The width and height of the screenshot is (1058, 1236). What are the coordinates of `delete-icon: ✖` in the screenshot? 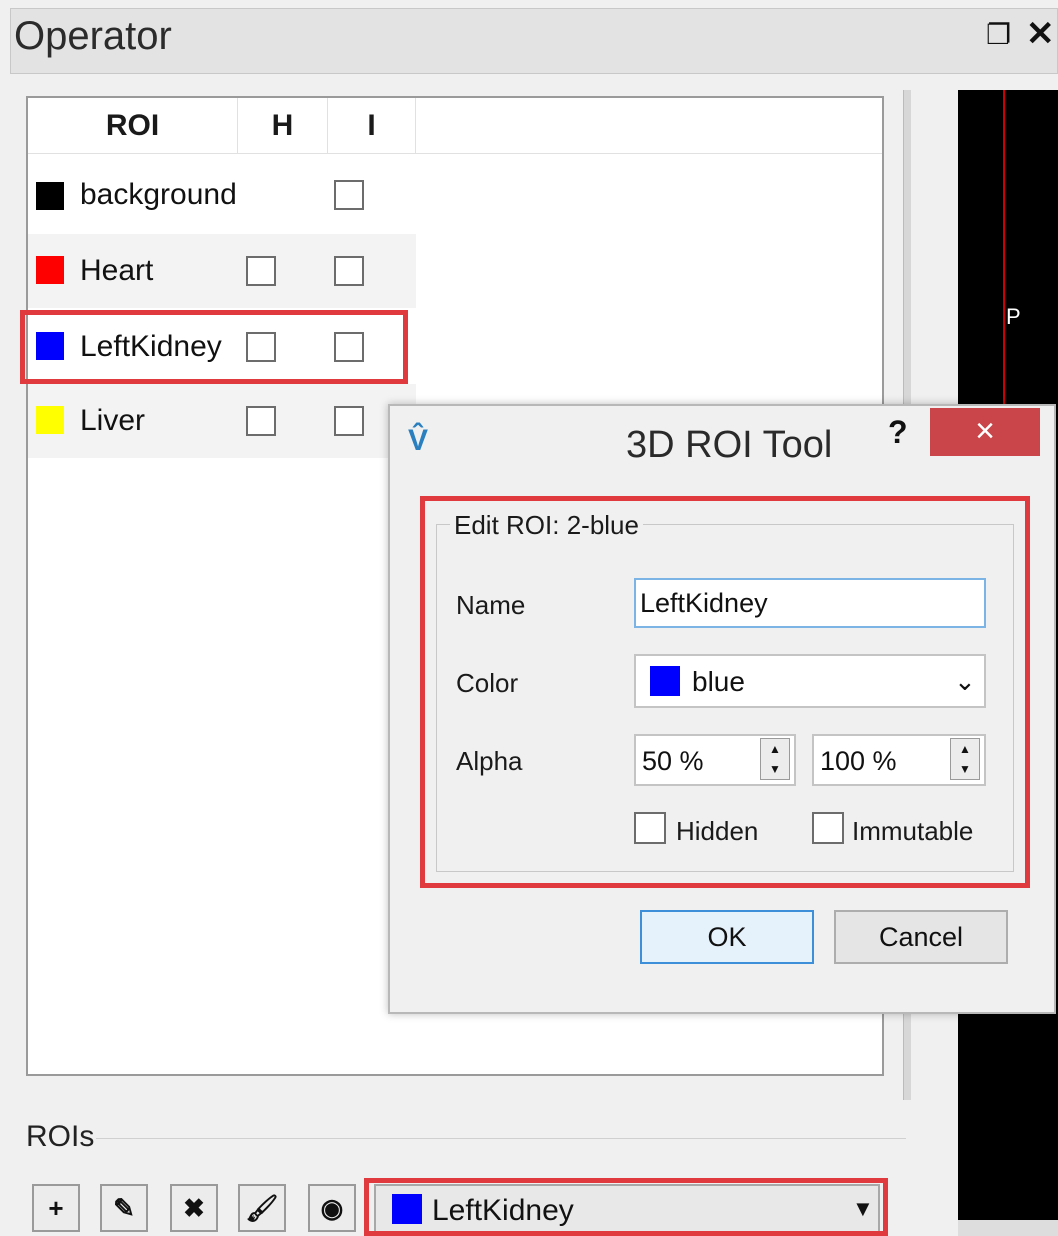 It's located at (194, 1208).